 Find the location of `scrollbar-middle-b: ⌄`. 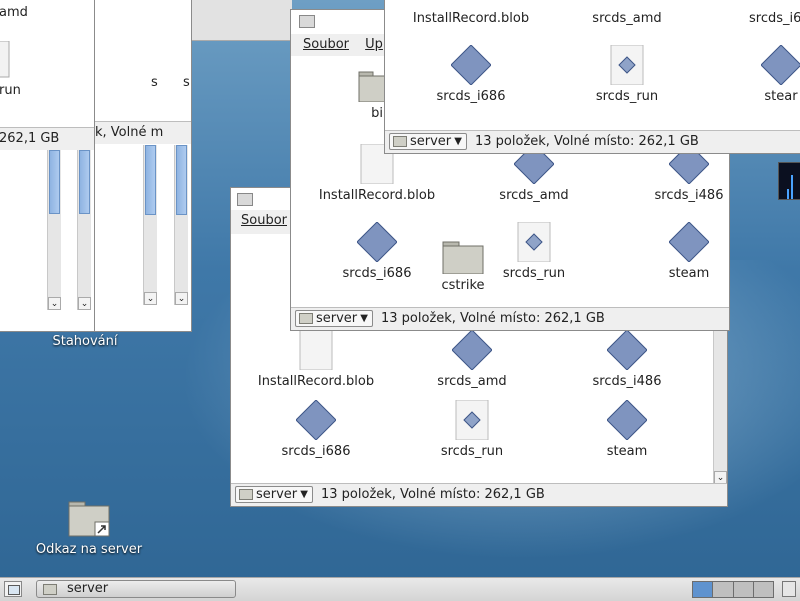

scrollbar-middle-b: ⌄ is located at coordinates (181, 225).